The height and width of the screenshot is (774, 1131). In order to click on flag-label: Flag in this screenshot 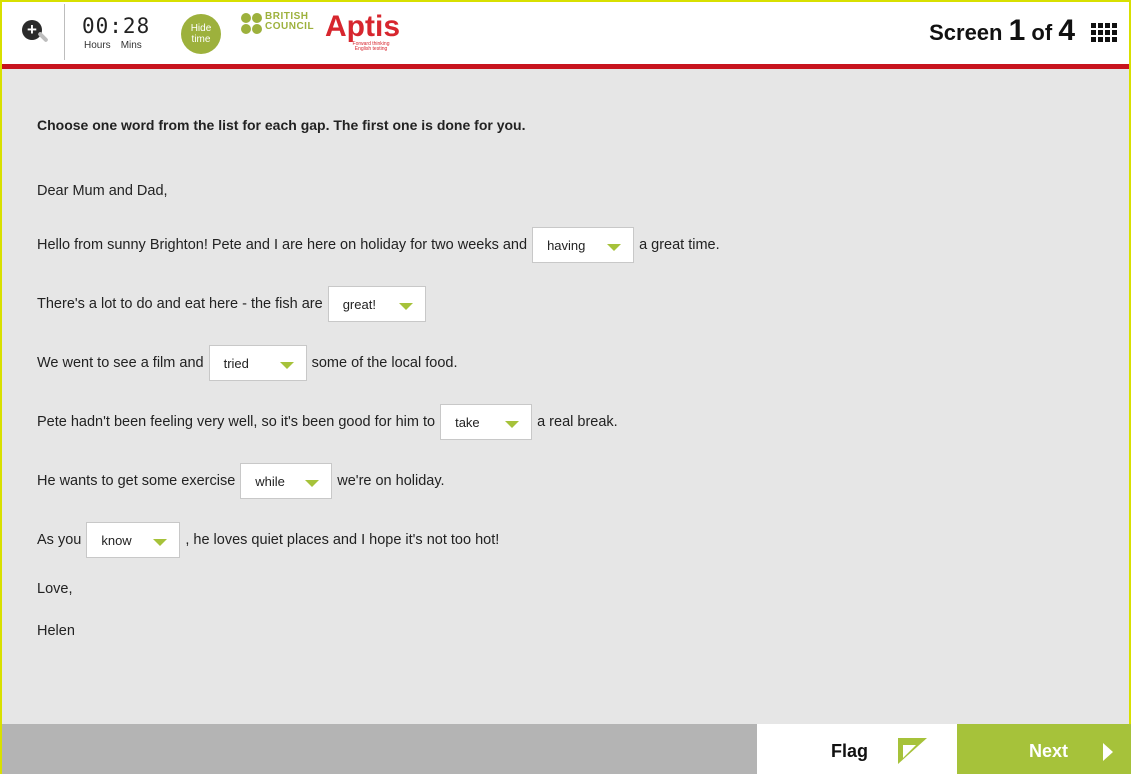, I will do `click(850, 751)`.